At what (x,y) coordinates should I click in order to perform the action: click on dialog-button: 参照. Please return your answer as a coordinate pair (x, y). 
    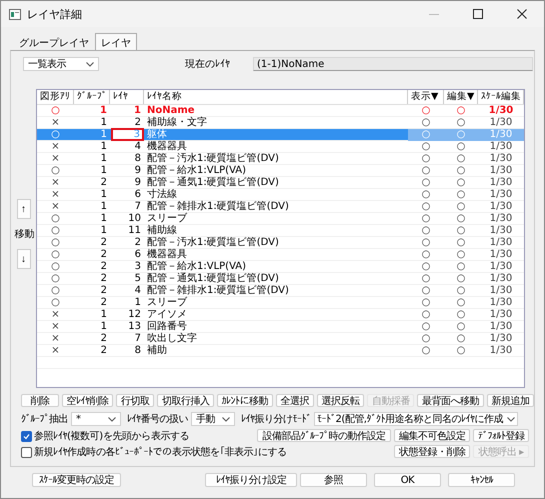
    Looking at the image, I should click on (333, 480).